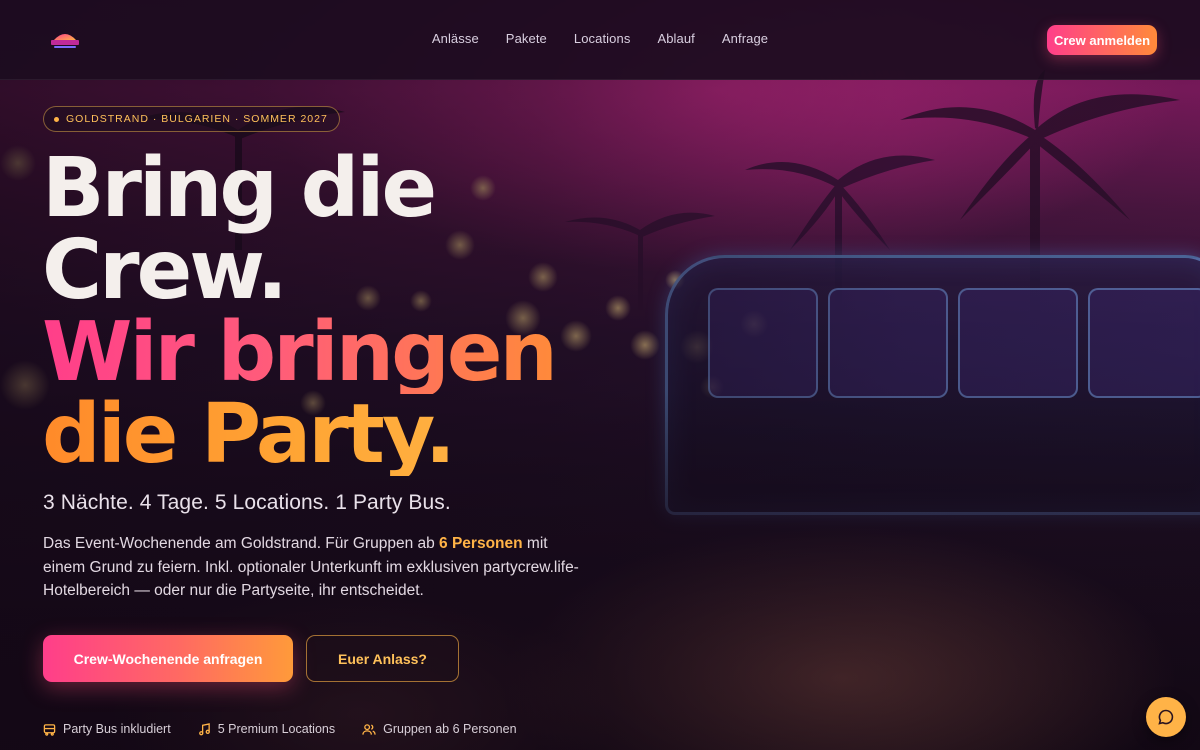 This screenshot has height=750, width=1200. Describe the element at coordinates (675, 38) in the screenshot. I see `nav-link-ablauf: Ablauf` at that location.